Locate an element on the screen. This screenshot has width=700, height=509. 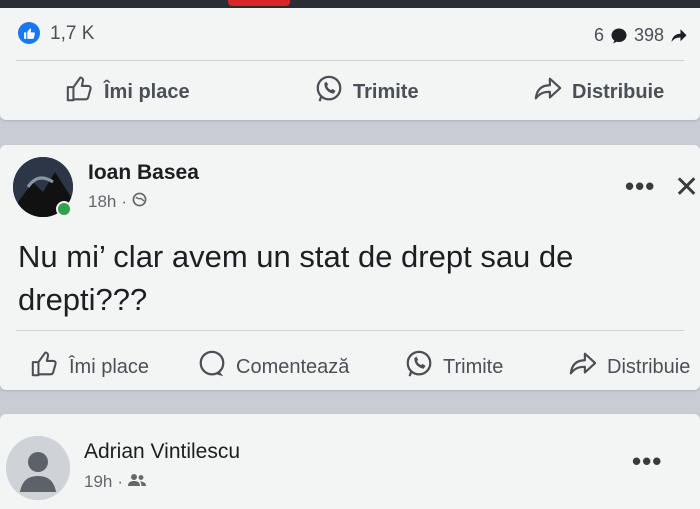
post-time: 19h is located at coordinates (98, 482).